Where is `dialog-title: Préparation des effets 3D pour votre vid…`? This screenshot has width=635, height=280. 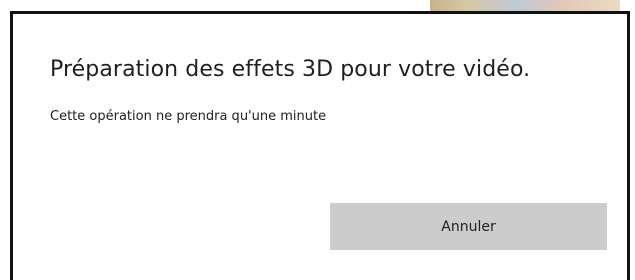
dialog-title: Préparation des effets 3D pour votre vid… is located at coordinates (290, 69).